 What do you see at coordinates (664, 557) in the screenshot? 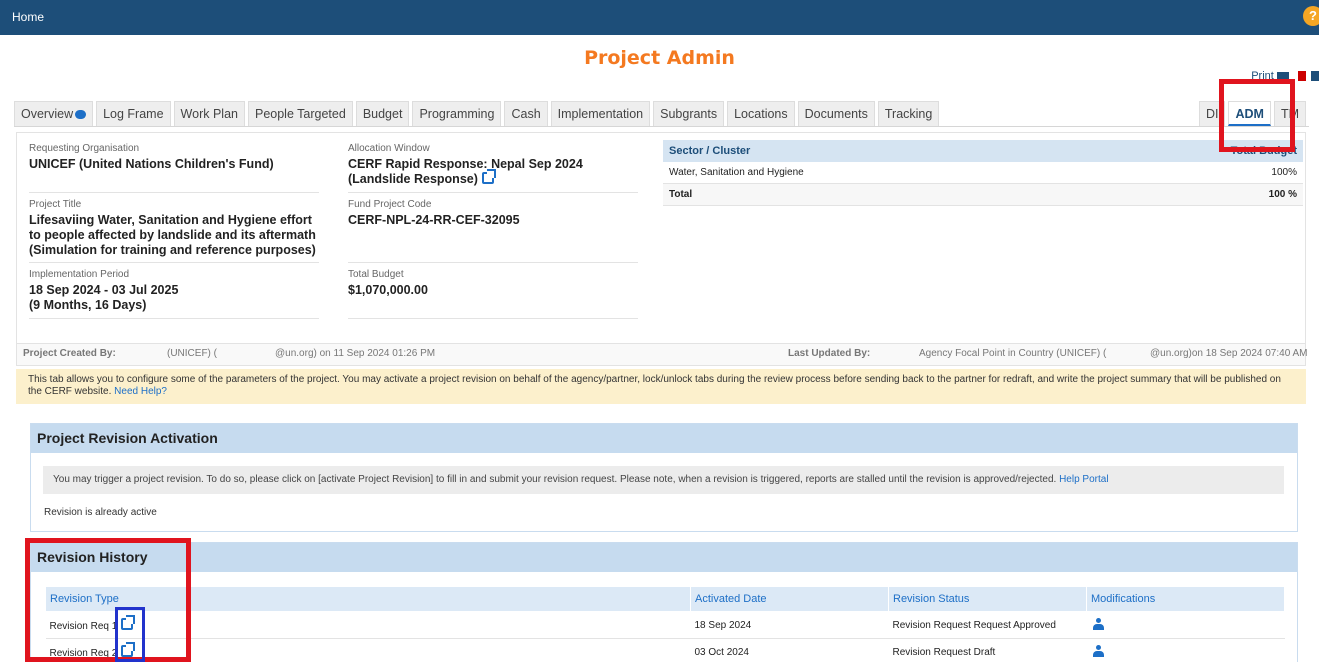
I see `revision-history-title: Revision History` at bounding box center [664, 557].